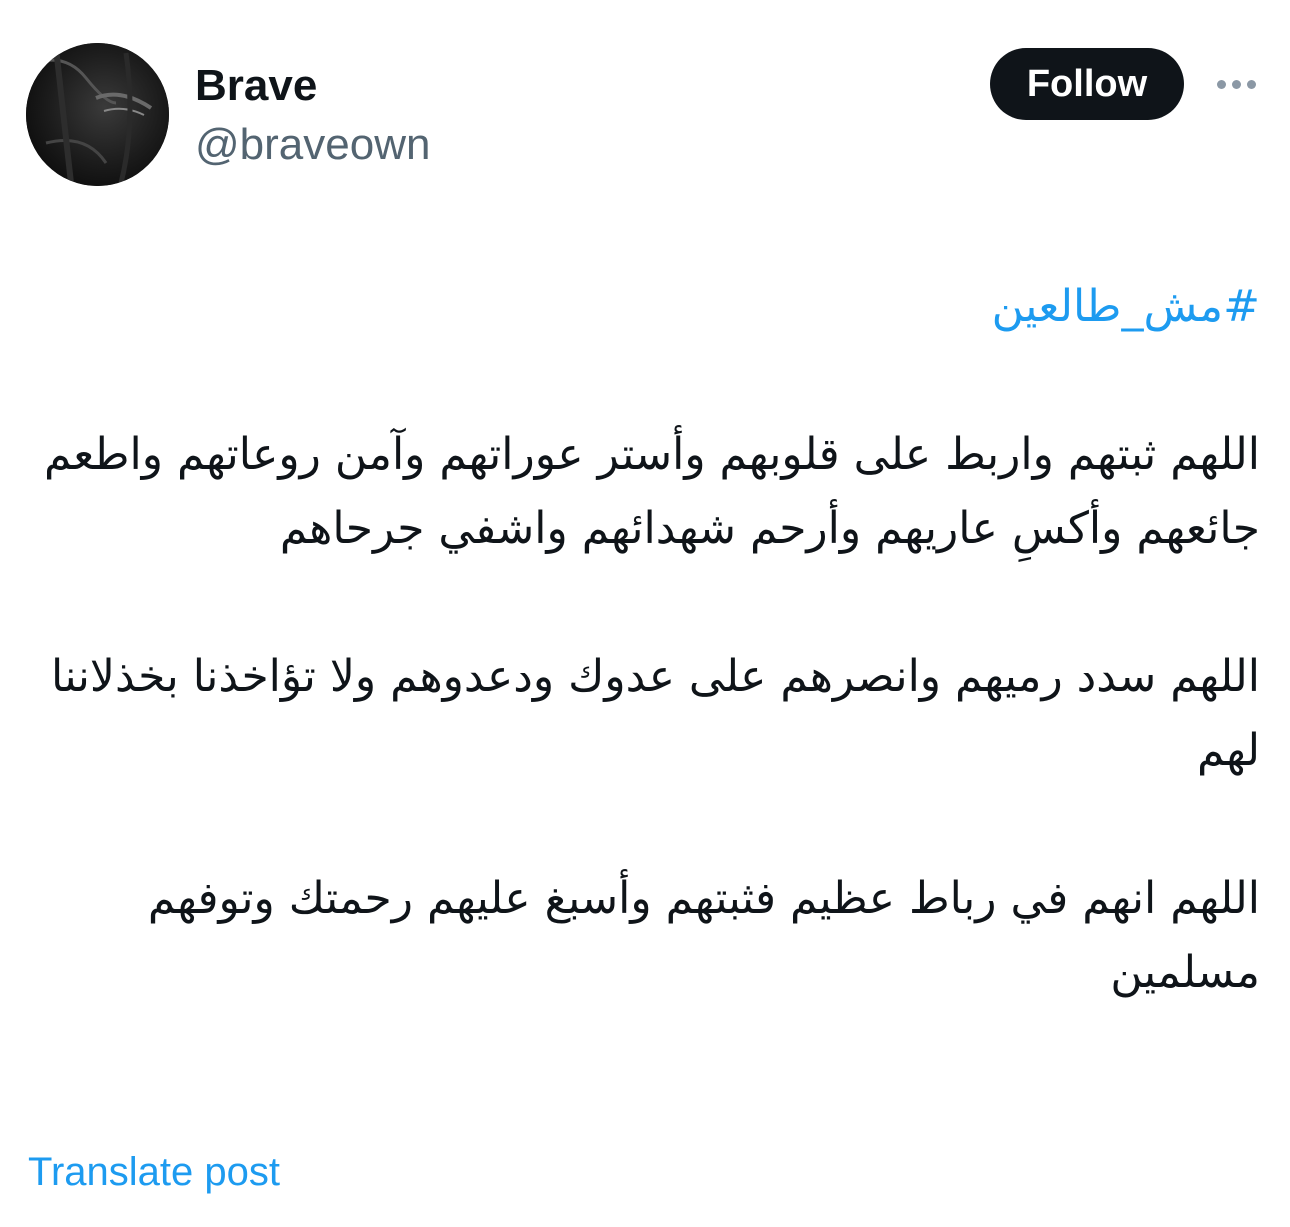 The width and height of the screenshot is (1290, 1227). What do you see at coordinates (312, 145) in the screenshot?
I see `author-handle: @braveown` at bounding box center [312, 145].